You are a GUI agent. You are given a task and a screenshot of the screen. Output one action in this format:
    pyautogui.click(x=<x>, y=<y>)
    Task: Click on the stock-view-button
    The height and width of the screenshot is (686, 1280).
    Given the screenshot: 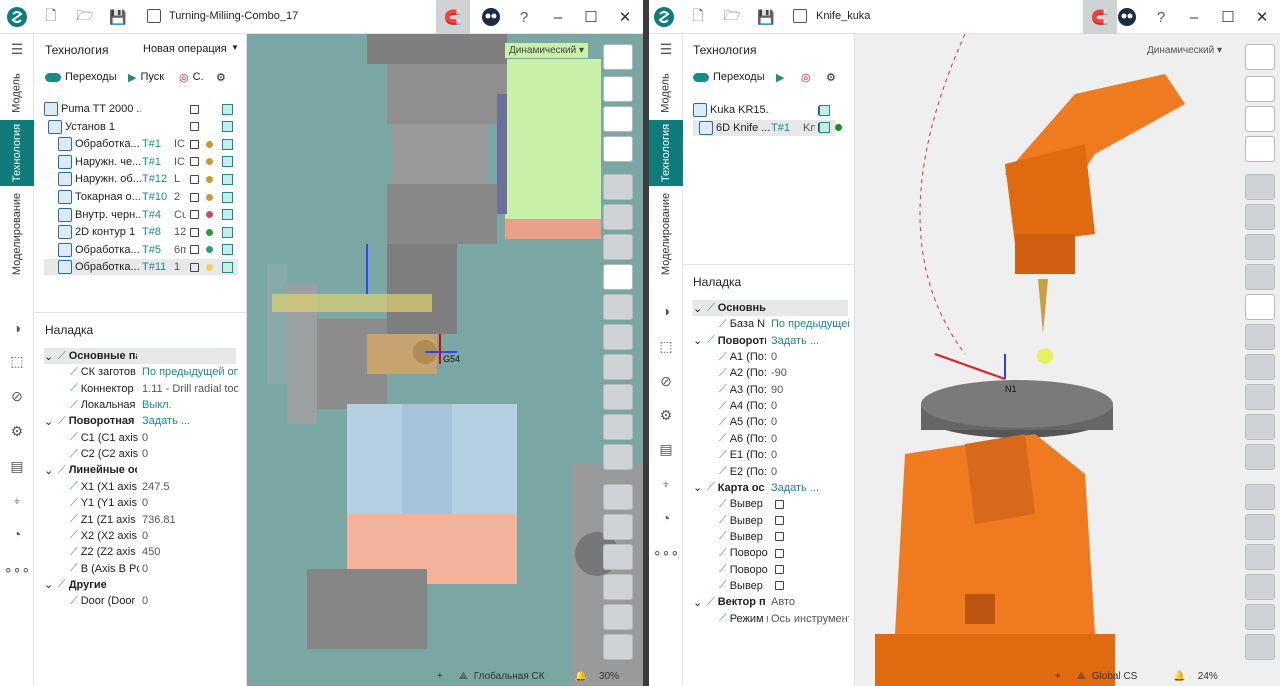 What is the action you would take?
    pyautogui.click(x=618, y=119)
    